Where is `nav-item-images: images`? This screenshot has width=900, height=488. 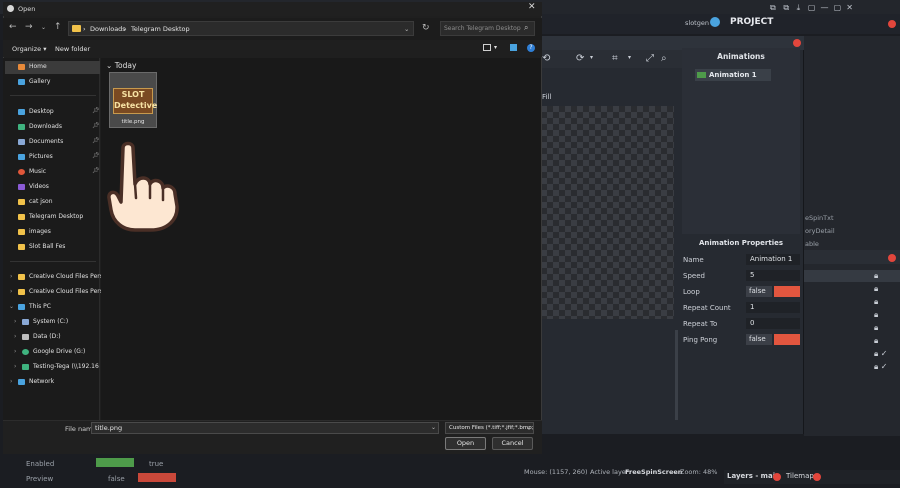 nav-item-images: images is located at coordinates (59, 232).